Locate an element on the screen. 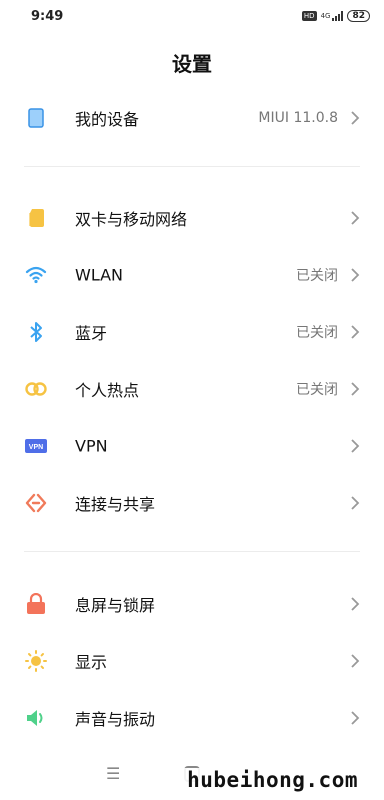  settings-item-label: 蓝牙 is located at coordinates (91, 333).